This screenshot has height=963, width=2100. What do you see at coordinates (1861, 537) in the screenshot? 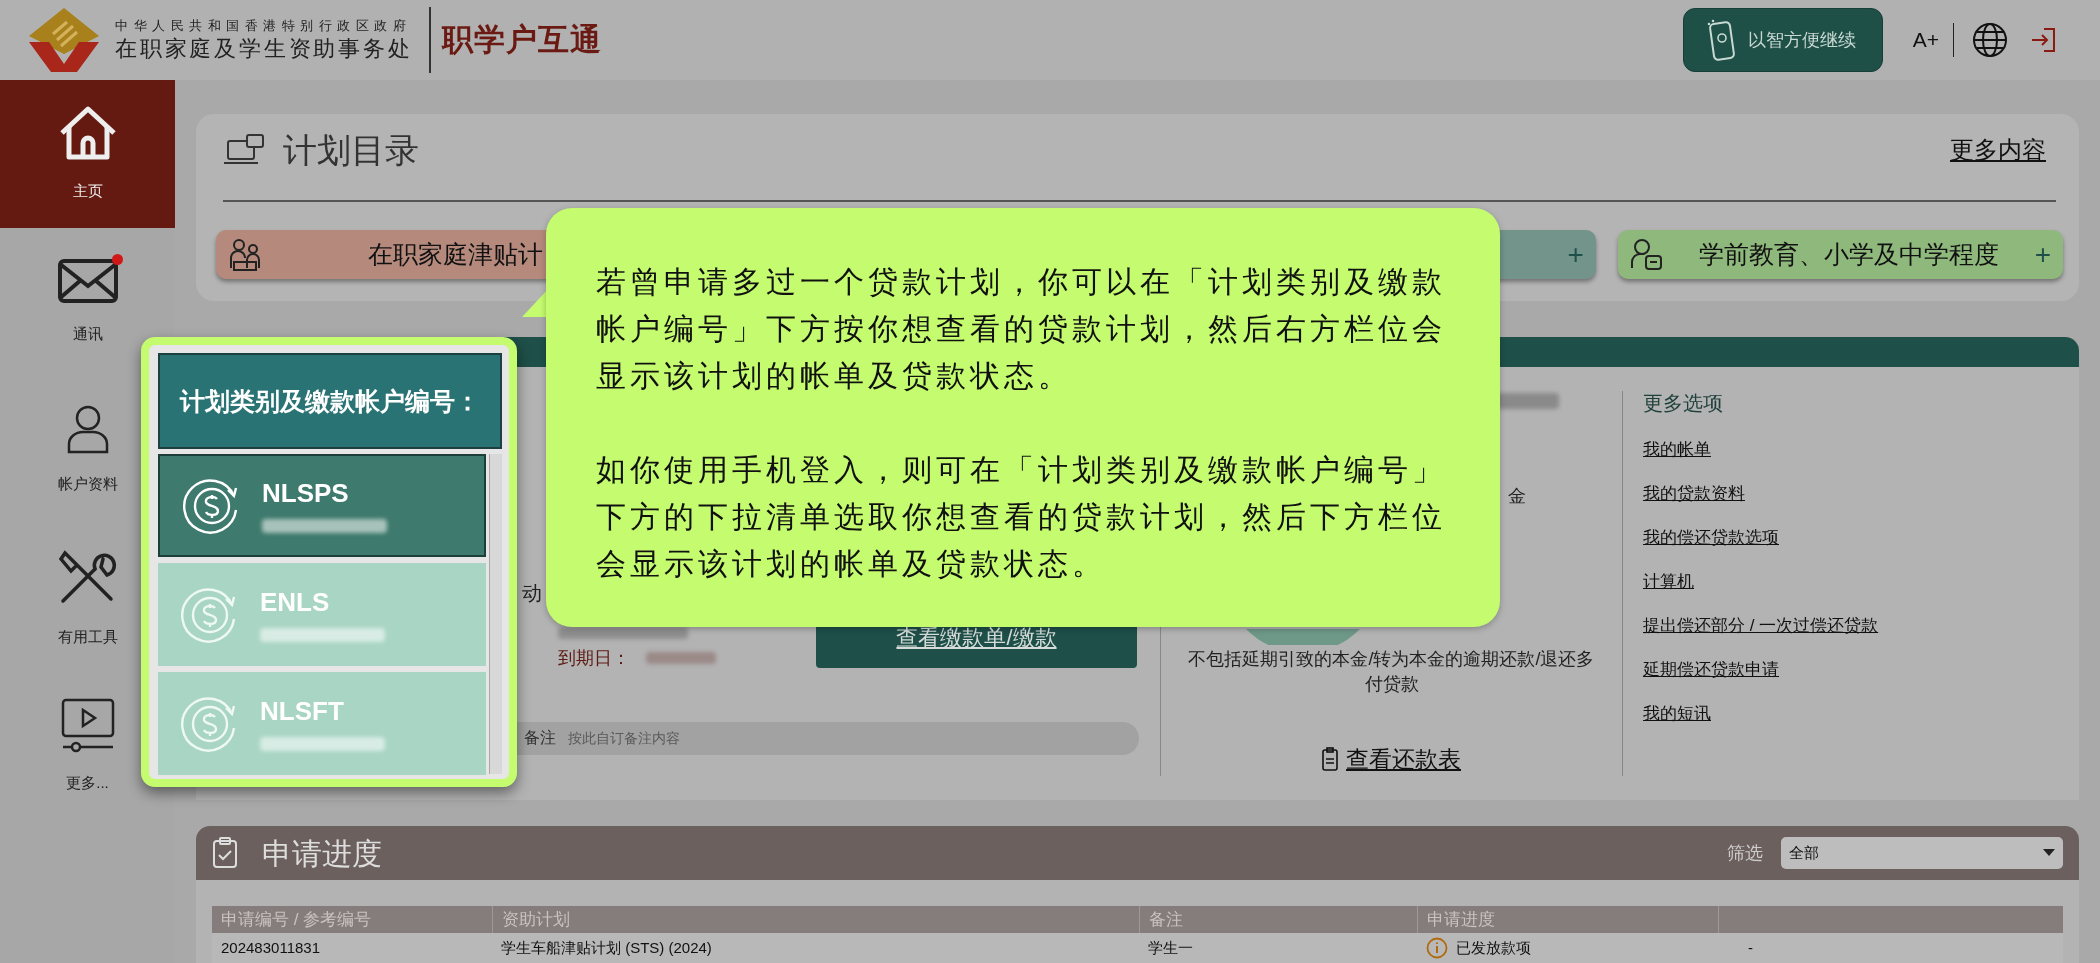
I see `option-link: 我的偿还贷款选项` at bounding box center [1861, 537].